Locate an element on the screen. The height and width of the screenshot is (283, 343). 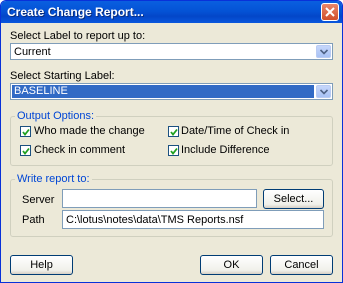
check-in-comment-checkbox is located at coordinates (25, 150).